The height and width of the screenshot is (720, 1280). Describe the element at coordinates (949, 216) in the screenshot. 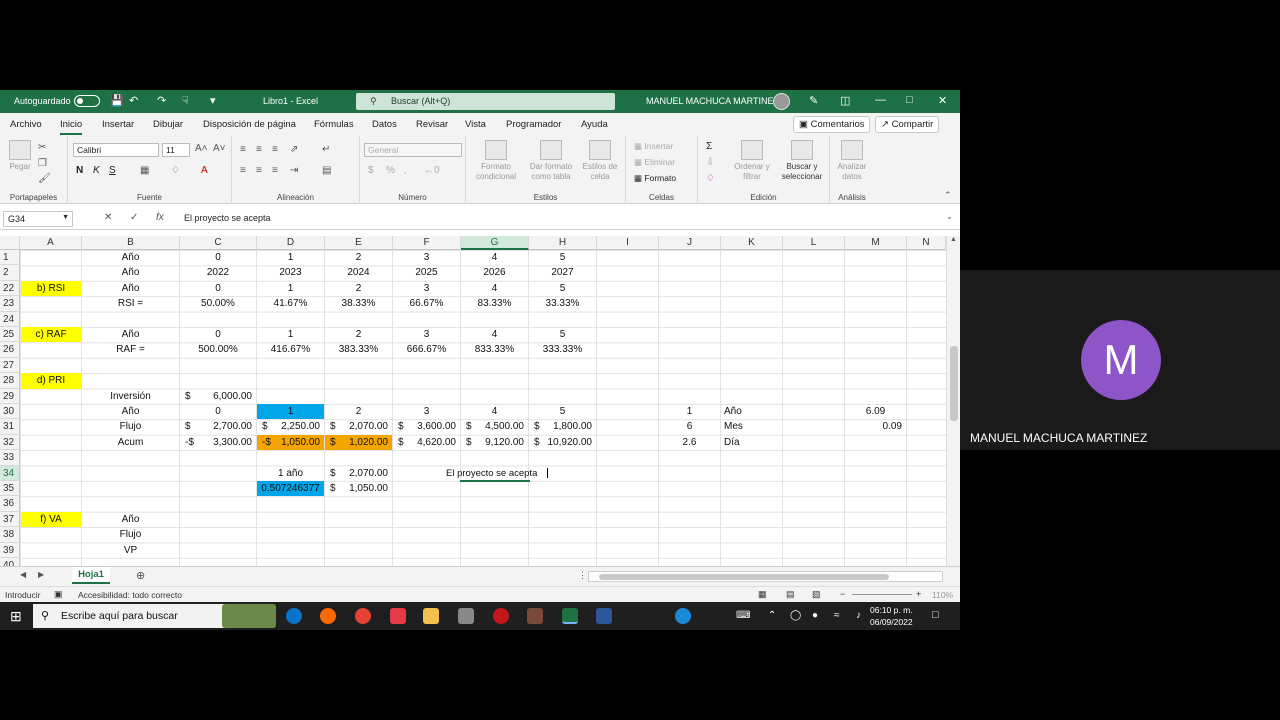

I see `expand-formula-icon: ⌄` at that location.